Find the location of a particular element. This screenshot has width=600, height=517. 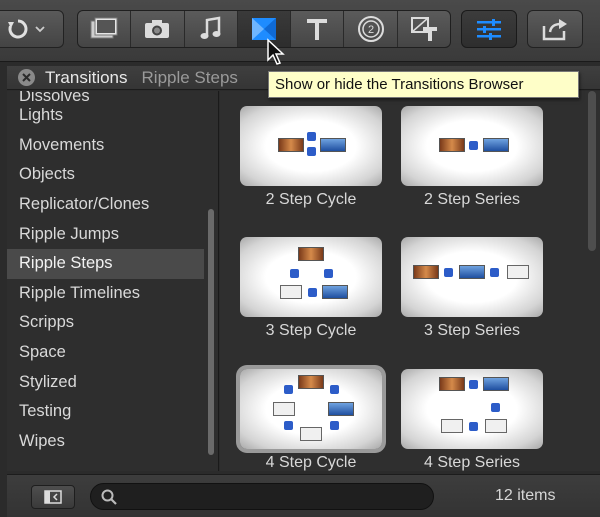

sidebar-item-lights: Lights is located at coordinates (112, 116).